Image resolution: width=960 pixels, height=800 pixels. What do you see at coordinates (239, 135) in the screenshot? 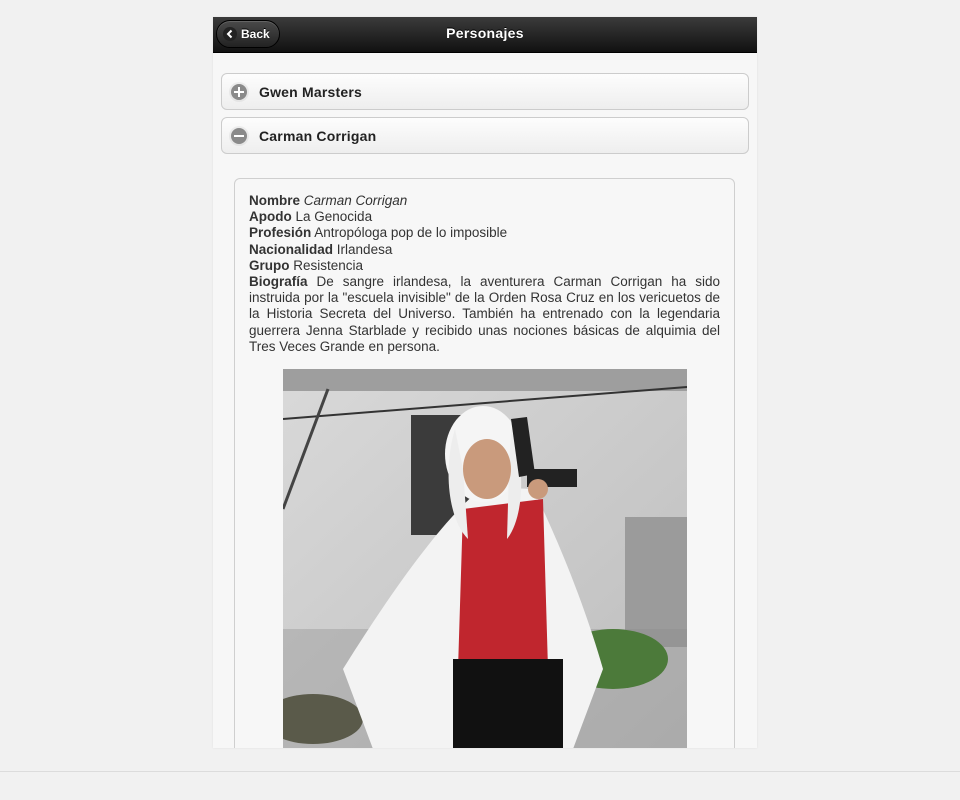
I see `minus-icon` at bounding box center [239, 135].